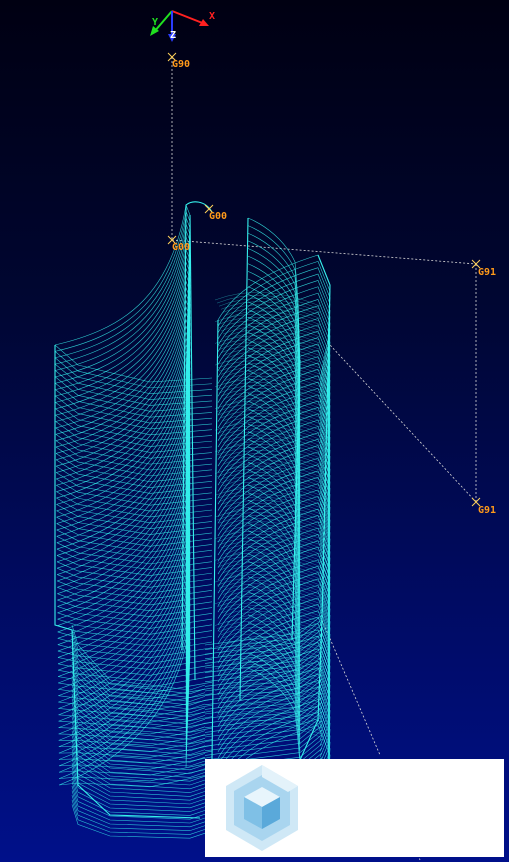 The width and height of the screenshot is (509, 862). I want to click on gcode-label-g91-lower: G91, so click(487, 510).